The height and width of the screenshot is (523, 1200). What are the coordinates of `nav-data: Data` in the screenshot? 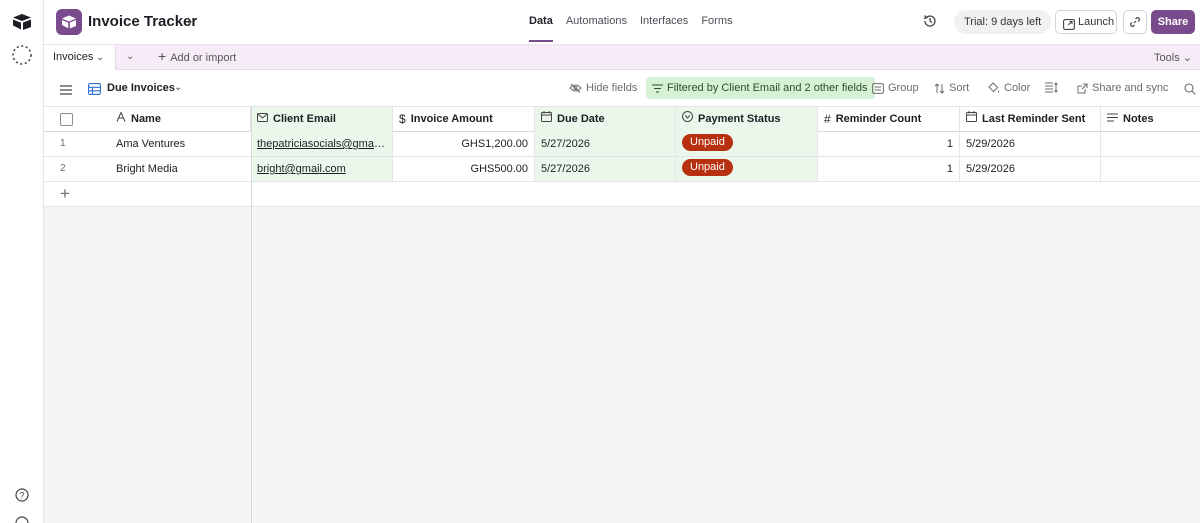 It's located at (541, 28).